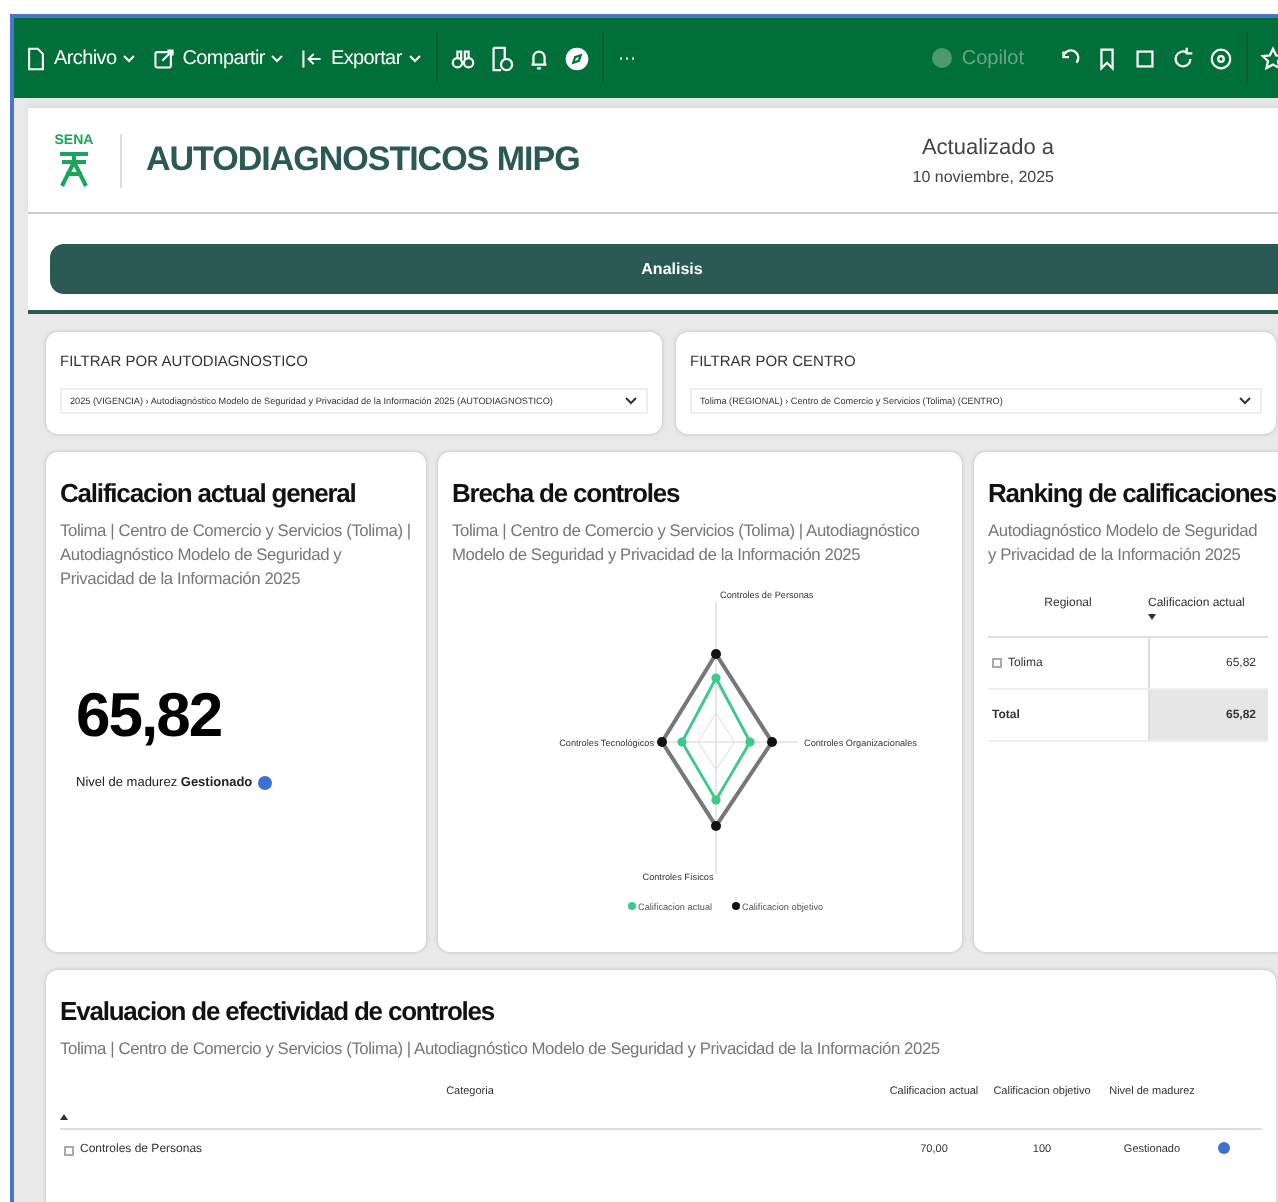  Describe the element at coordinates (363, 160) in the screenshot. I see `dashboard-title: AUTODIAGNOSTICOS MIPG` at that location.